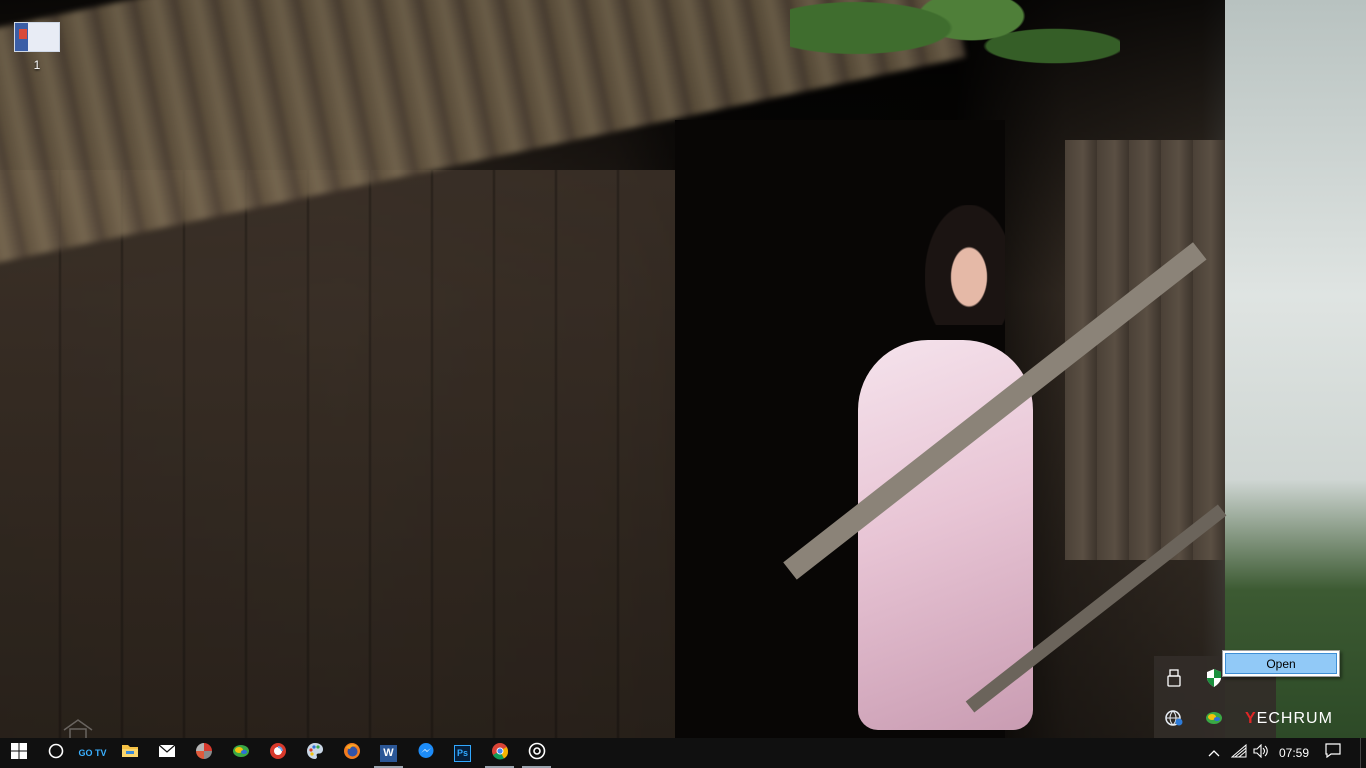 The image size is (1366, 768). What do you see at coordinates (965, 265) in the screenshot?
I see `wallpaper-figure-head` at bounding box center [965, 265].